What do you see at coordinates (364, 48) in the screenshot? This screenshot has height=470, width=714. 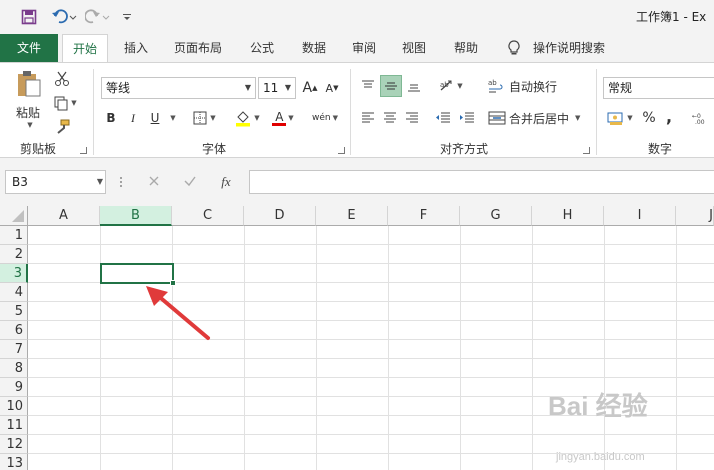 I see `tab-review: 审阅` at bounding box center [364, 48].